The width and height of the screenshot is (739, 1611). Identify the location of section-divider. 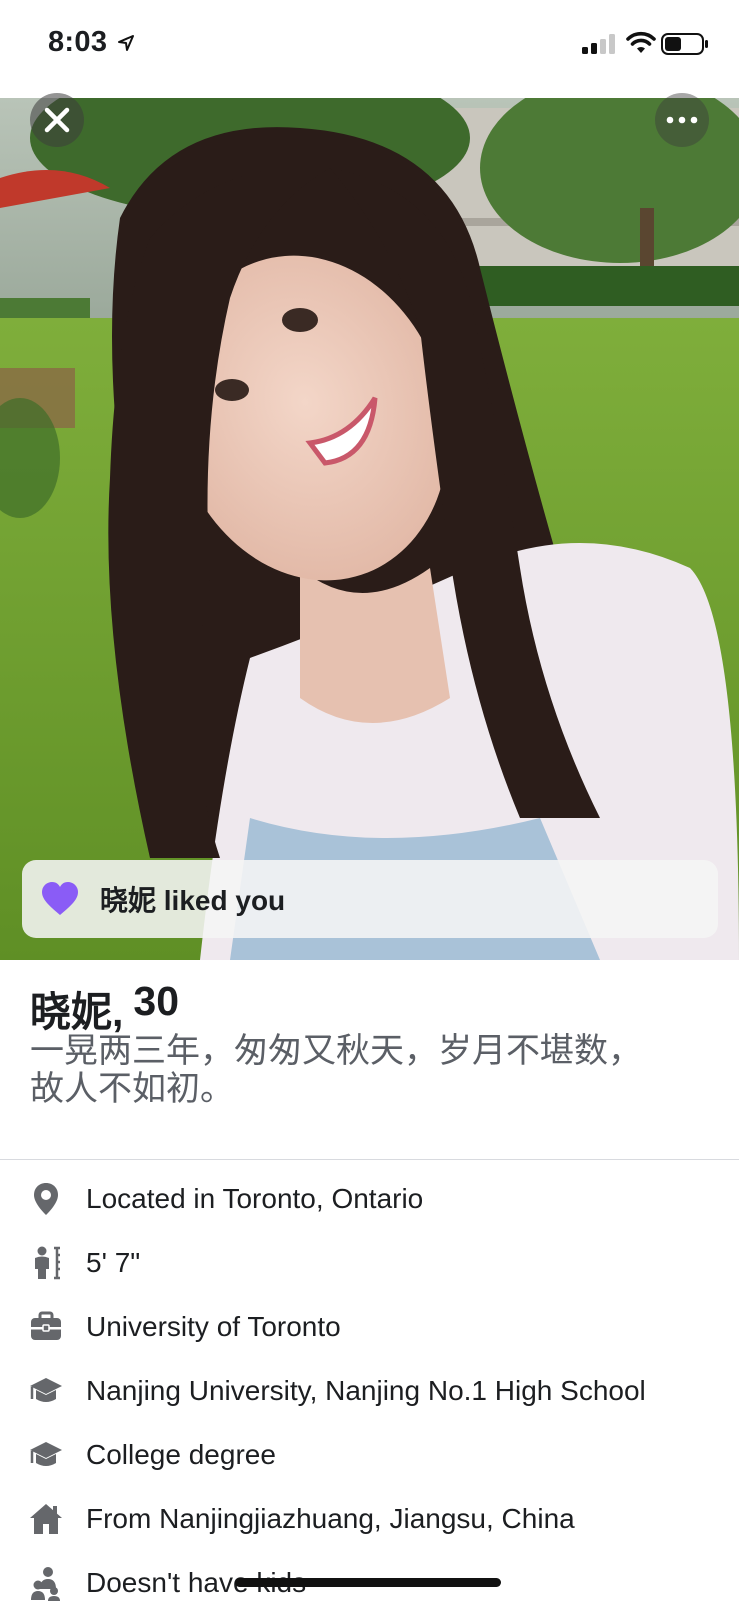
(369, 1159).